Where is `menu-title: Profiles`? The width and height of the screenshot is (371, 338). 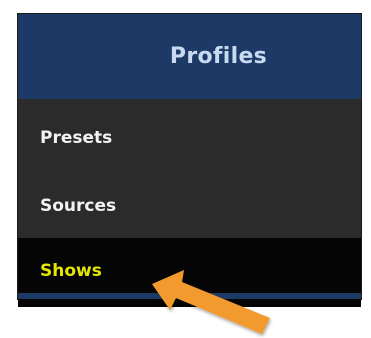
menu-title: Profiles is located at coordinates (218, 56).